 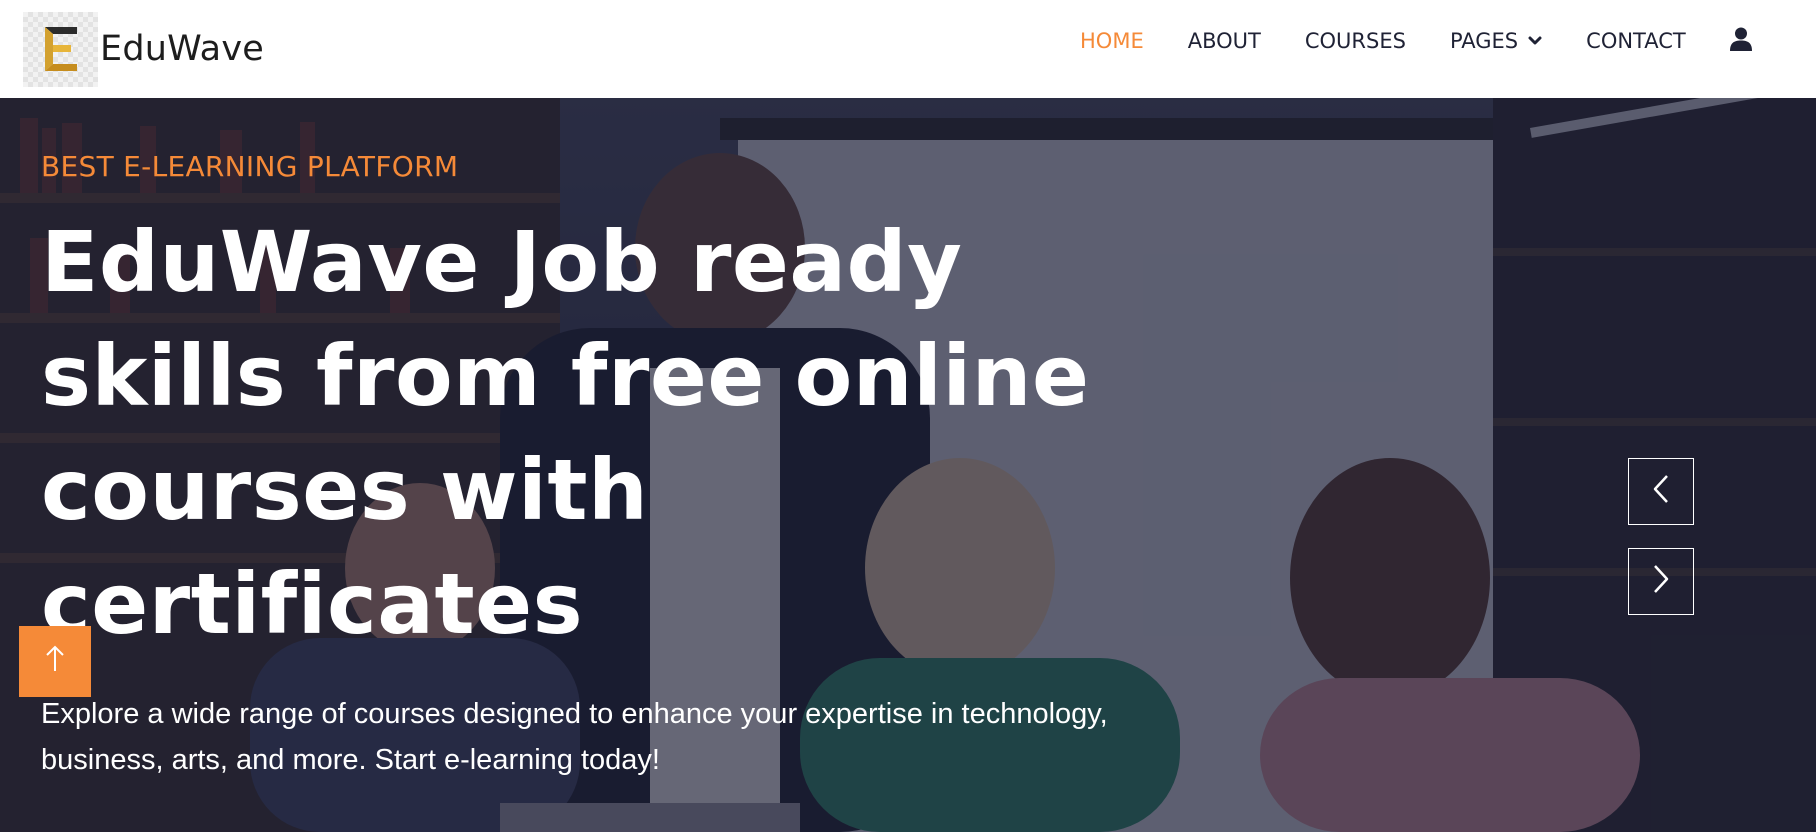 I want to click on carousel-prev-button, so click(x=1661, y=491).